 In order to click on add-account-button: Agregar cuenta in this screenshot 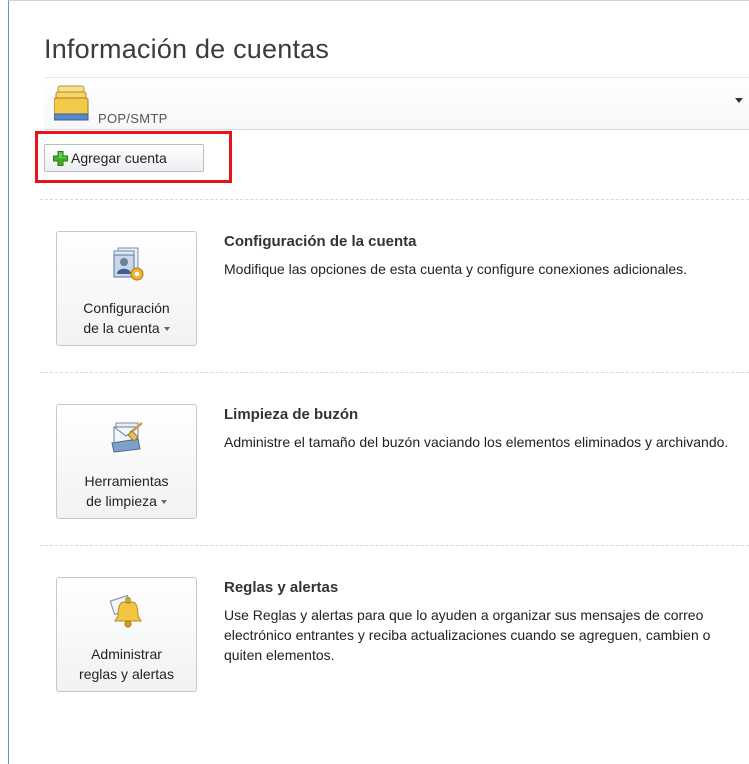, I will do `click(124, 158)`.